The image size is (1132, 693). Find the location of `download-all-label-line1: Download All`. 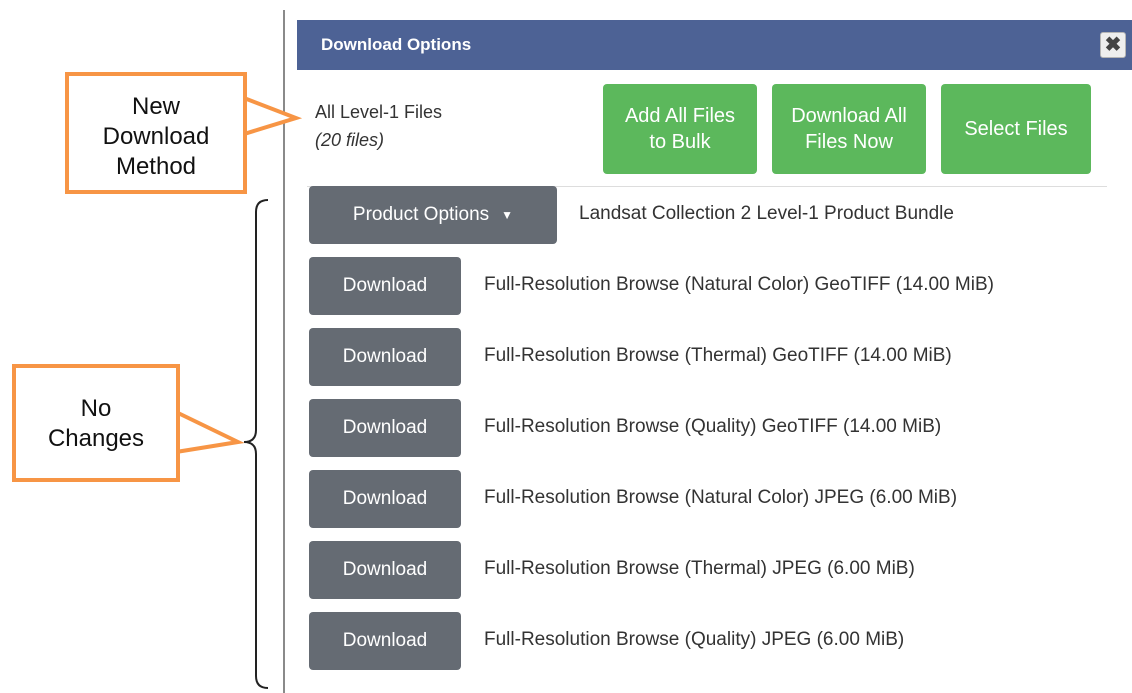

download-all-label-line1: Download All is located at coordinates (849, 116).